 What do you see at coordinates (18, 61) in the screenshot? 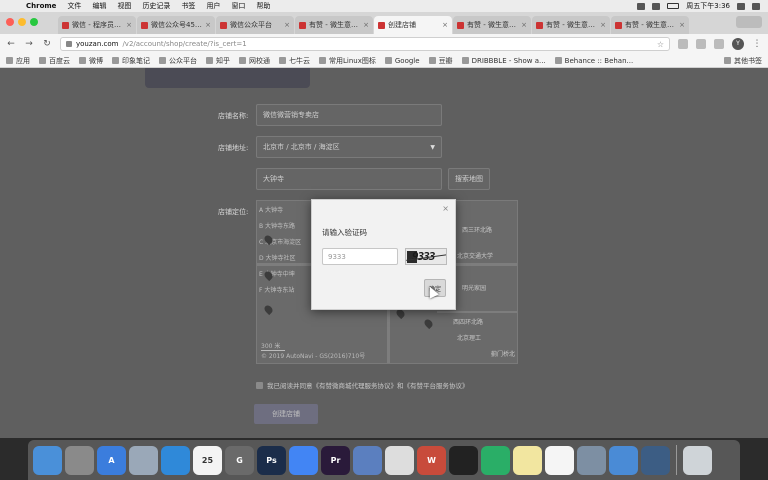
I see `bookmark-item: 应用` at bounding box center [18, 61].